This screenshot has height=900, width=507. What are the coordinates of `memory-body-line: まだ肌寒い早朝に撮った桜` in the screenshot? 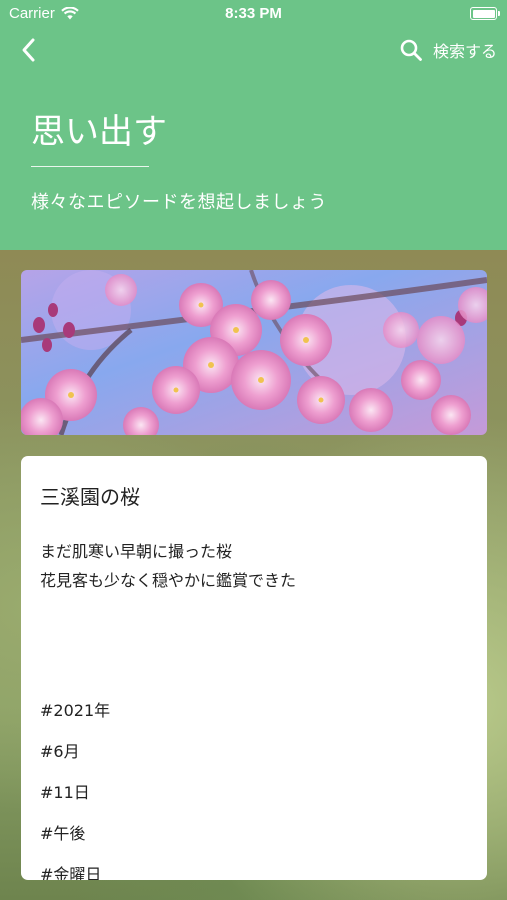 It's located at (136, 551).